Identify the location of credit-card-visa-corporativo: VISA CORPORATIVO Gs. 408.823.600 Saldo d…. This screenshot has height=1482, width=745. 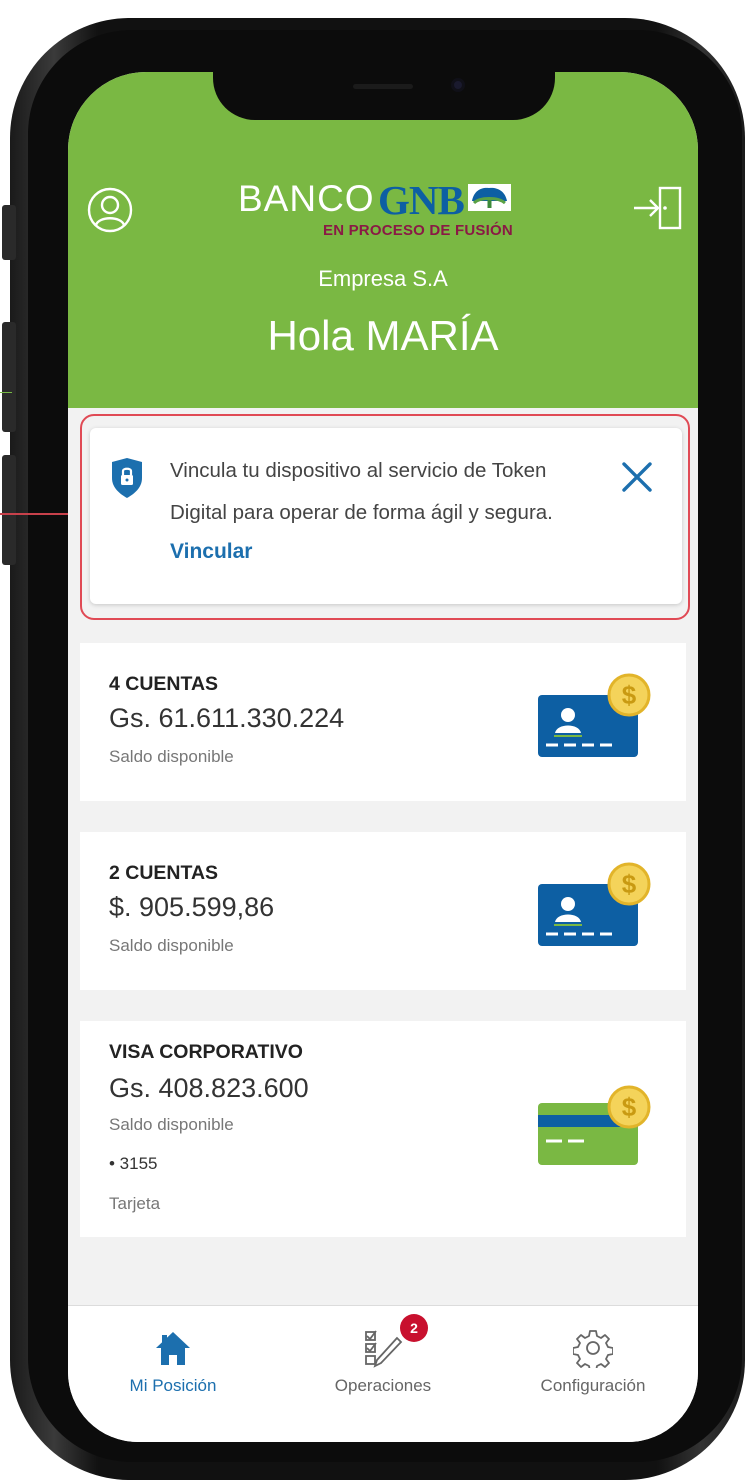
(383, 1129).